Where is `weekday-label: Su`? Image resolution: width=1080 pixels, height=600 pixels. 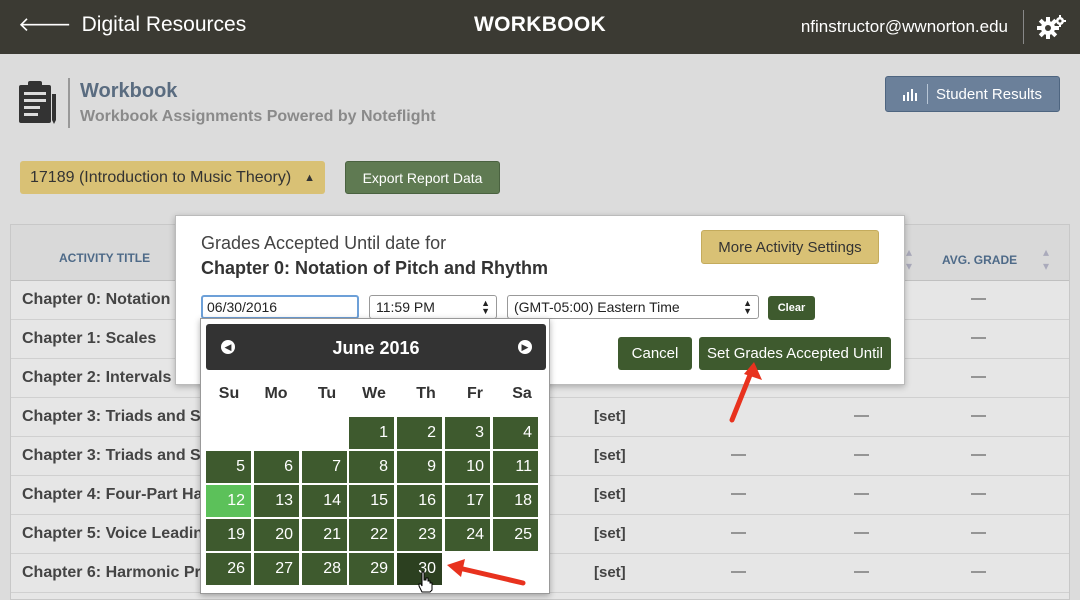
weekday-label: Su is located at coordinates (229, 393).